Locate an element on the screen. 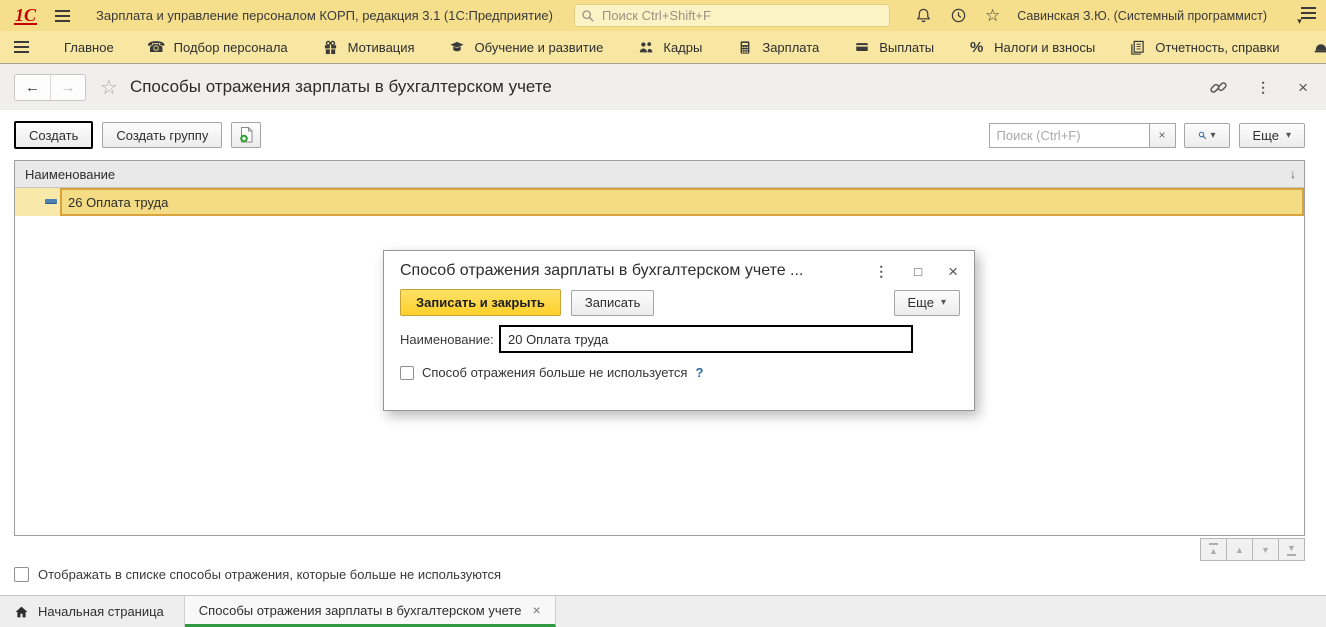 This screenshot has width=1326, height=627. create-group-button: Создать группу is located at coordinates (162, 135).